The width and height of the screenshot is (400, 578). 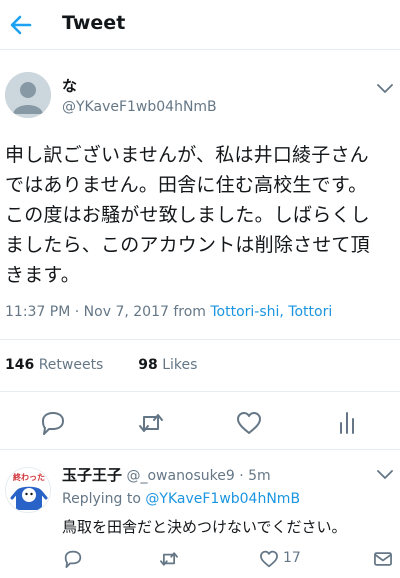 What do you see at coordinates (53, 423) in the screenshot?
I see `reply-icon` at bounding box center [53, 423].